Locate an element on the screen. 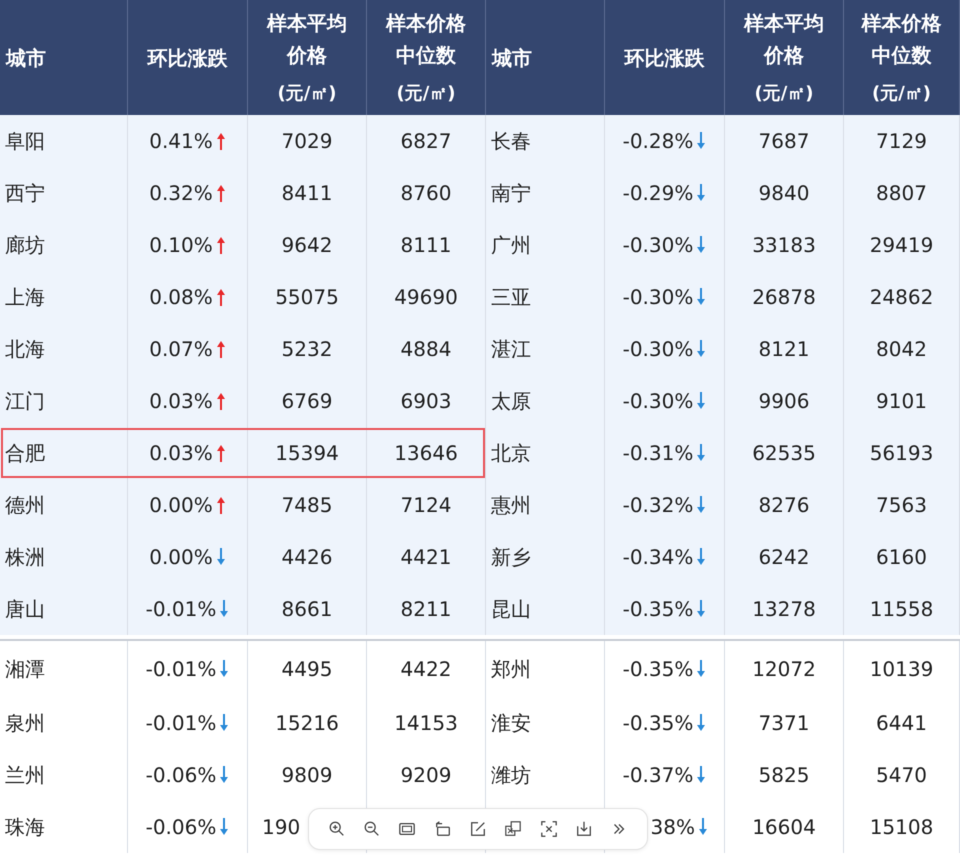  download-icon is located at coordinates (583, 829).